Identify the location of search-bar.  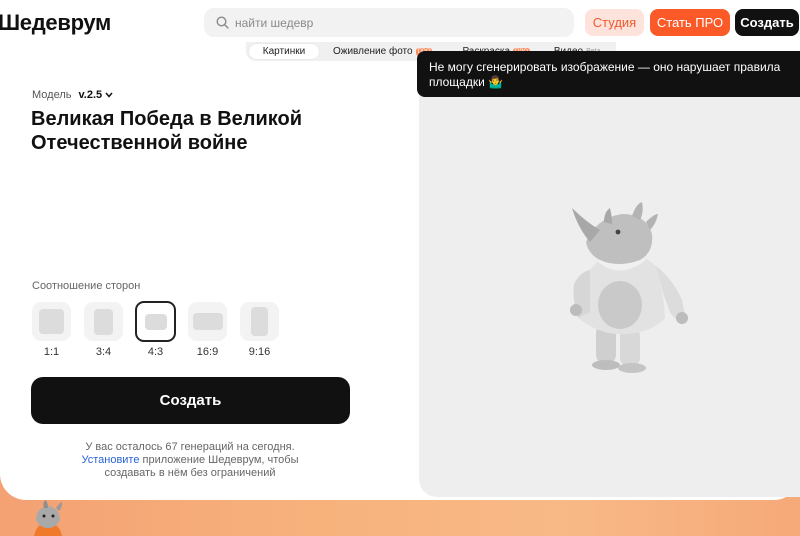
(389, 22).